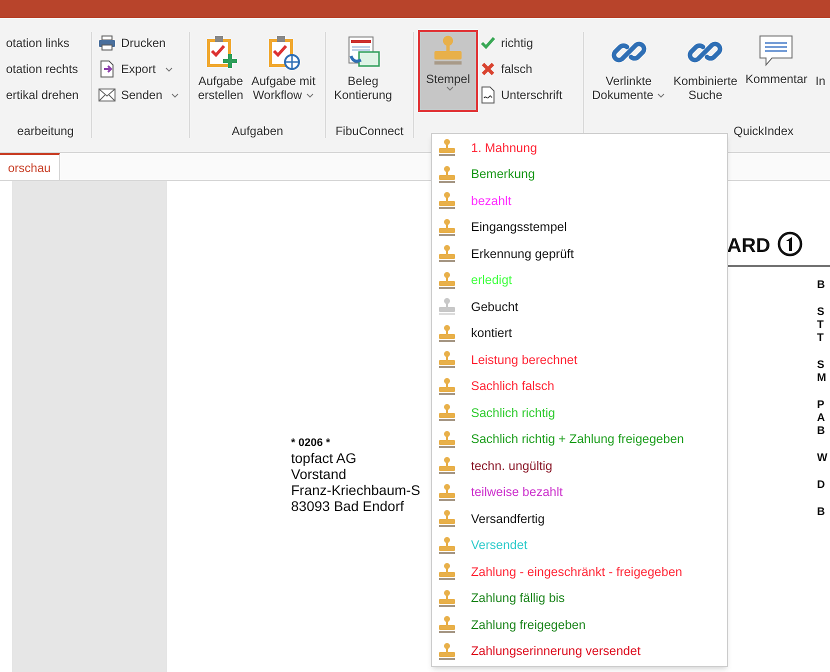 This screenshot has height=672, width=830. I want to click on ribbon-button: Senden, so click(139, 95).